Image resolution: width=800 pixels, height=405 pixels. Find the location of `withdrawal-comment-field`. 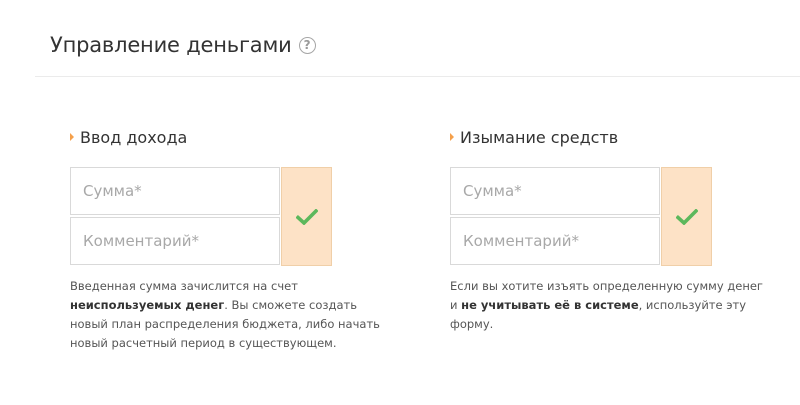

withdrawal-comment-field is located at coordinates (555, 241).